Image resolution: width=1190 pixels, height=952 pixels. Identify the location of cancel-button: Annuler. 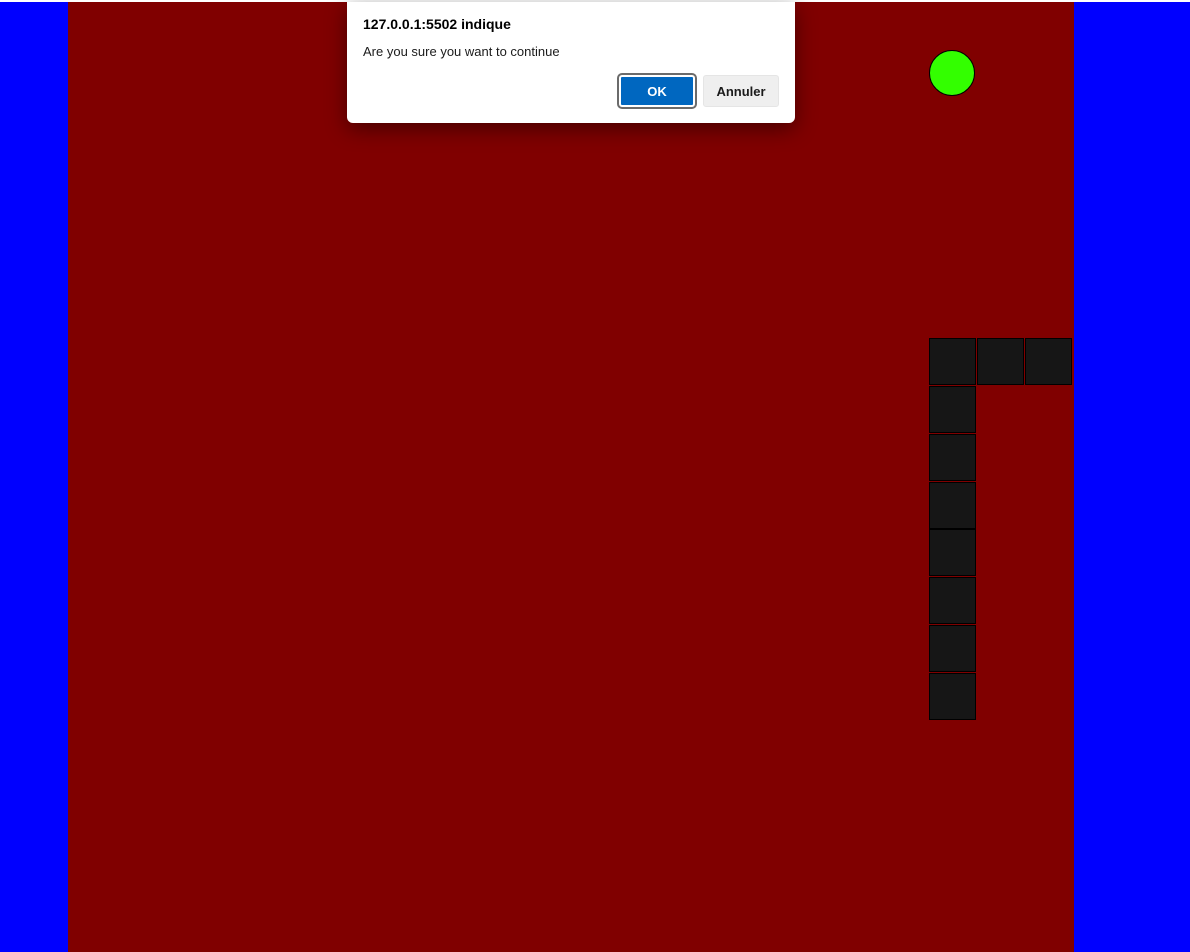
(741, 91).